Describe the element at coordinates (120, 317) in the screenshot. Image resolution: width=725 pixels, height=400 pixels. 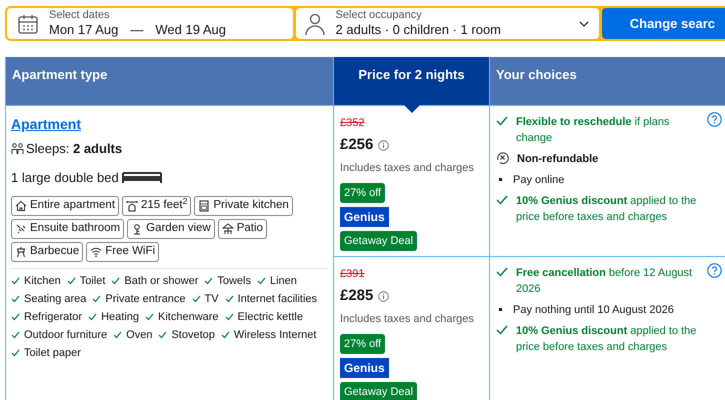
I see `facility-text: Heating` at that location.